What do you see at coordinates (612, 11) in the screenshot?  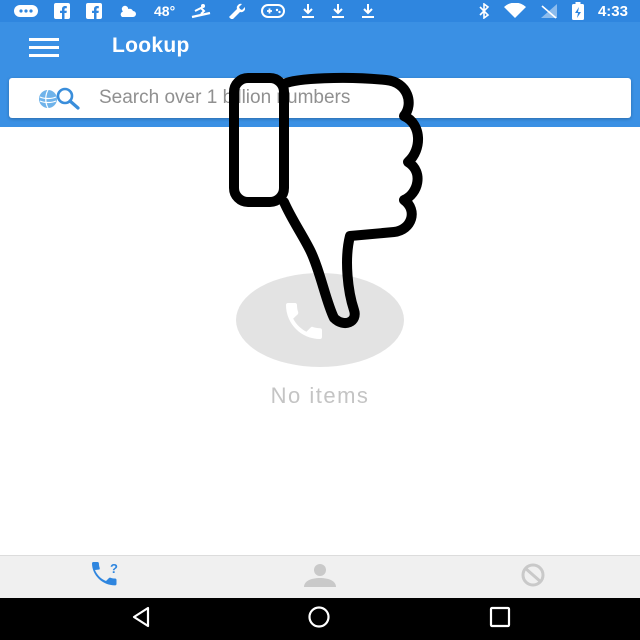 I see `clock: 4:33` at bounding box center [612, 11].